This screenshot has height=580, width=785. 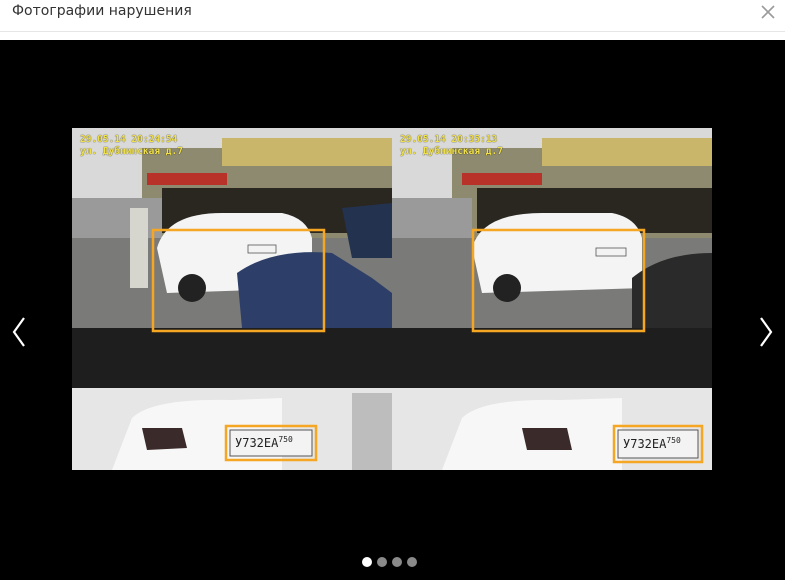 I want to click on photo-pager, so click(x=389, y=562).